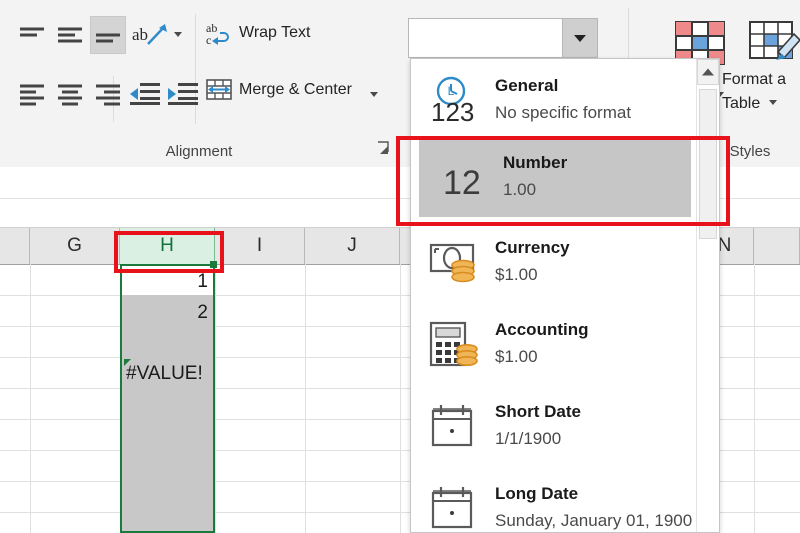 Image resolution: width=800 pixels, height=533 pixels. What do you see at coordinates (579, 38) in the screenshot?
I see `number-format-chevron-down-icon` at bounding box center [579, 38].